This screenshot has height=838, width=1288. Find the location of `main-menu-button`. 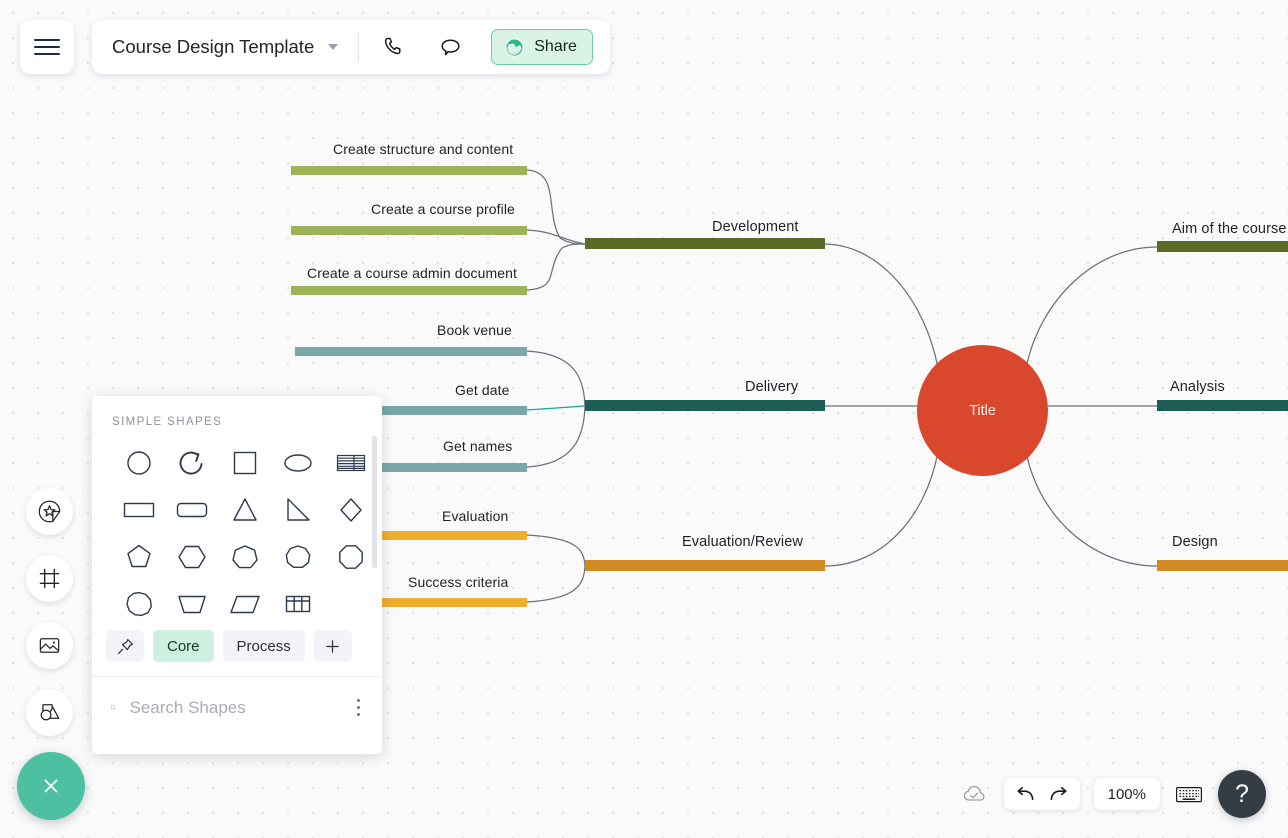

main-menu-button is located at coordinates (47, 47).